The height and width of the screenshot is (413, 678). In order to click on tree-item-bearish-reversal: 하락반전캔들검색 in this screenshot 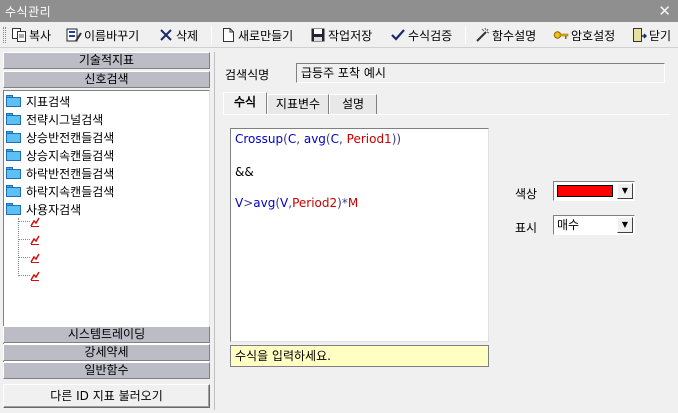, I will do `click(60, 173)`.